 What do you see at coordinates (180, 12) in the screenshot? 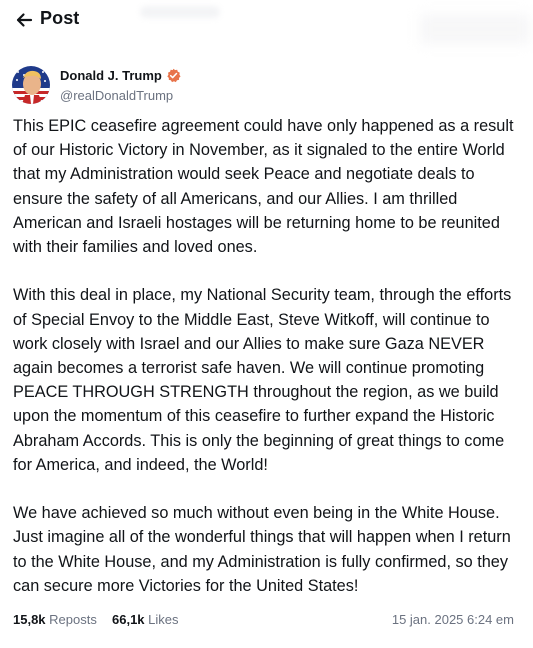
I see `blurred-header-area` at bounding box center [180, 12].